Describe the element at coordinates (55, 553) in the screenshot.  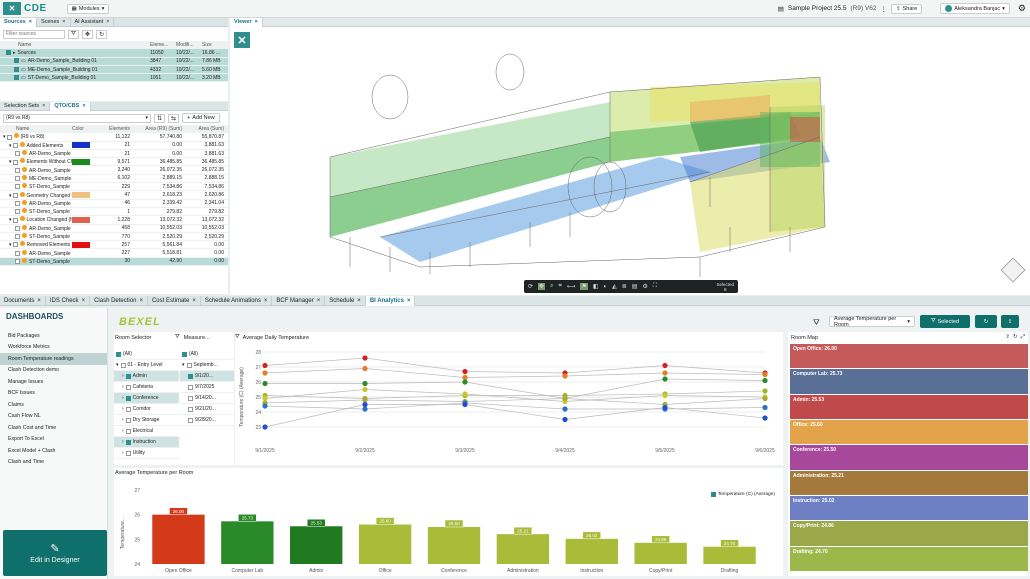
I see `edit-in-designer-button: ✎ Edit in Designer` at that location.